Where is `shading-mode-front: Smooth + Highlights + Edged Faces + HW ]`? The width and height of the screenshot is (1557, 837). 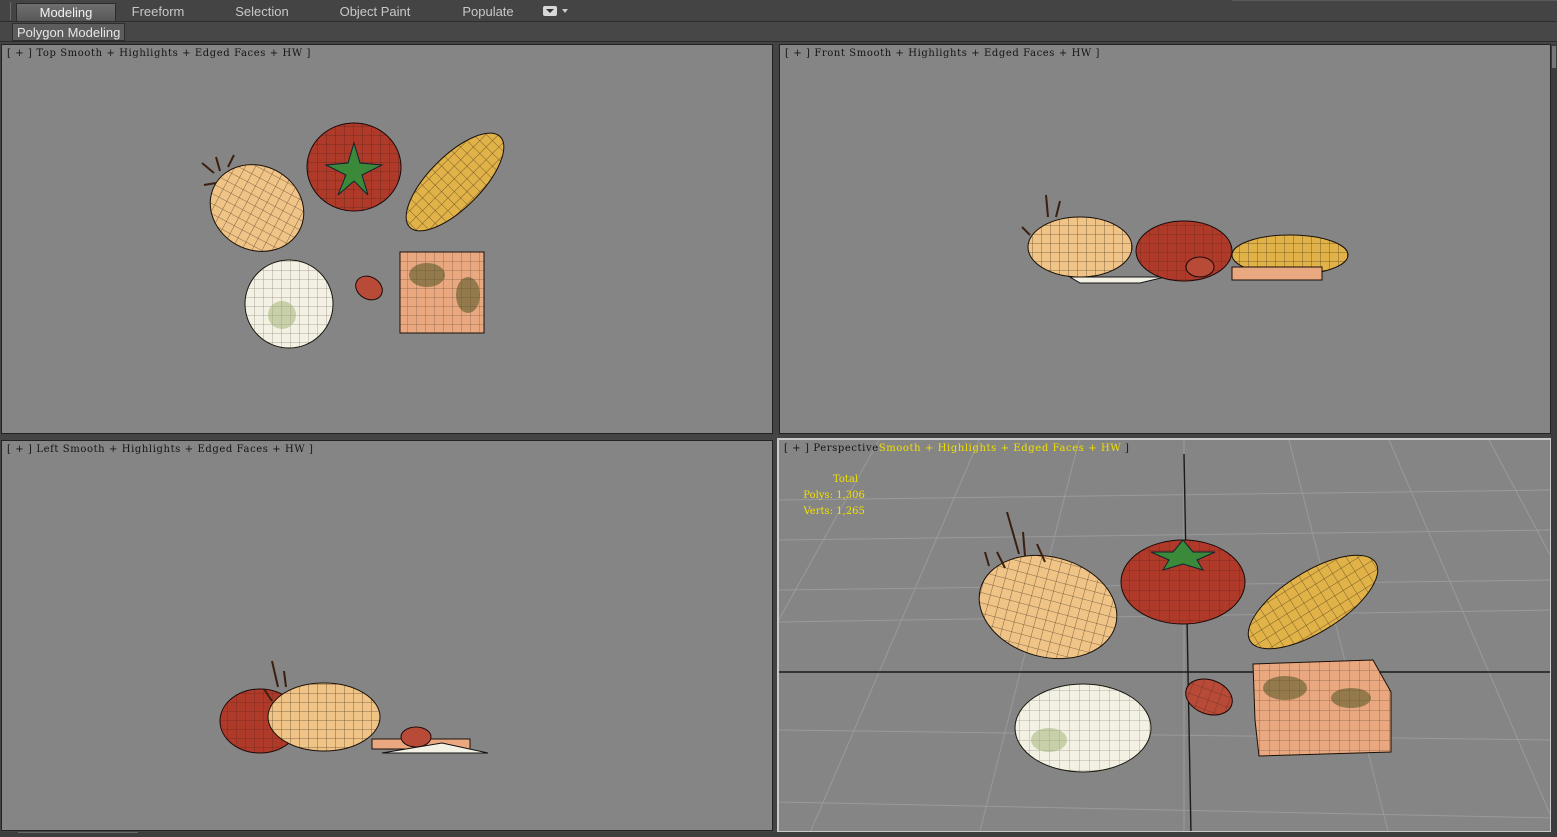 shading-mode-front: Smooth + Highlights + Edged Faces + HW ] is located at coordinates (973, 53).